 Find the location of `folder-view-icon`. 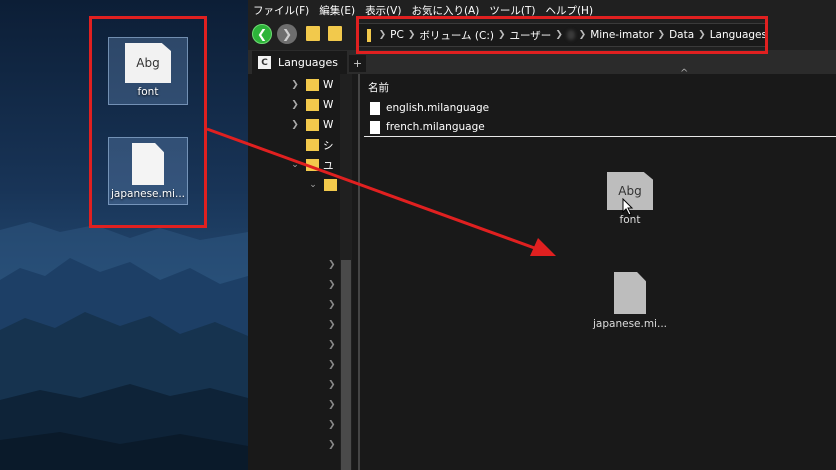

folder-view-icon is located at coordinates (335, 33).